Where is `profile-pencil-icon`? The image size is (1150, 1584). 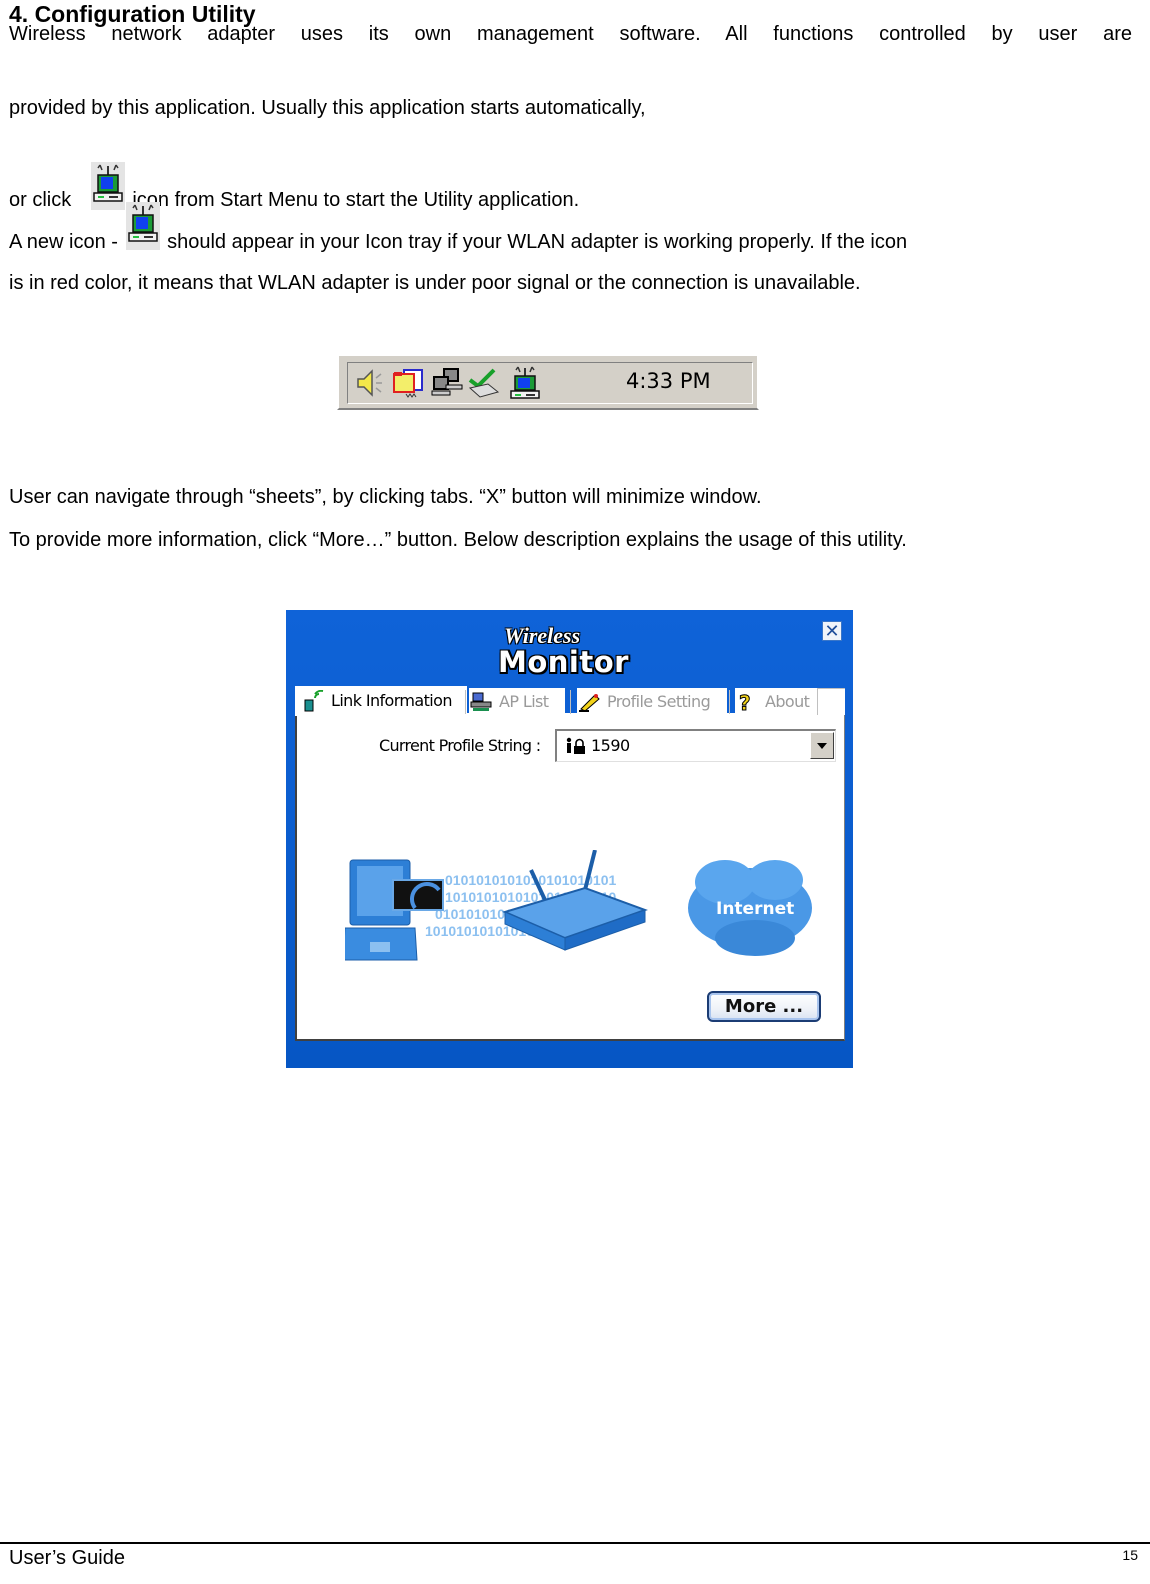
profile-pencil-icon is located at coordinates (589, 702).